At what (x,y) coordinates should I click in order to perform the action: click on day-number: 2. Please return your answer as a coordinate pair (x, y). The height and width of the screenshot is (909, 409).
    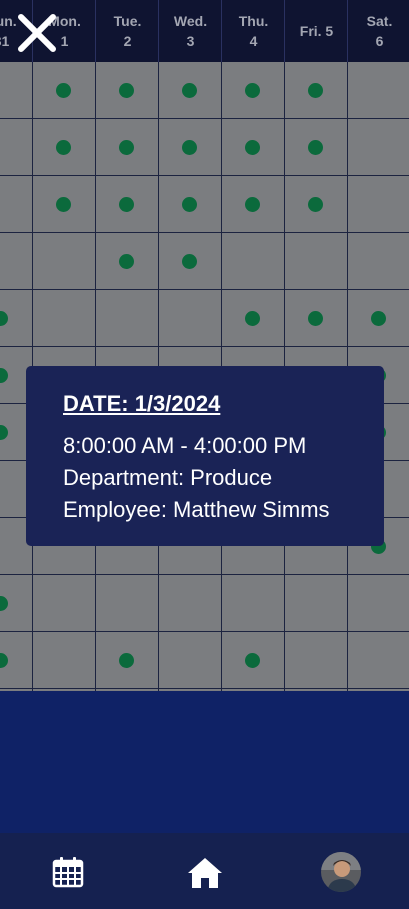
    Looking at the image, I should click on (127, 41).